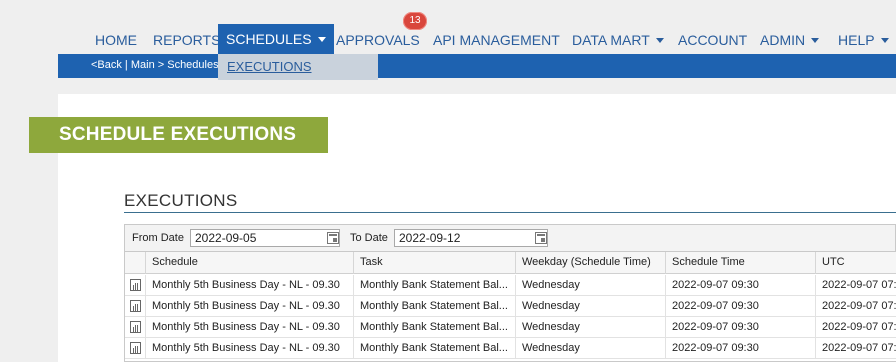 This screenshot has height=362, width=896. I want to click on nav-reports-label: REPORTS, so click(187, 40).